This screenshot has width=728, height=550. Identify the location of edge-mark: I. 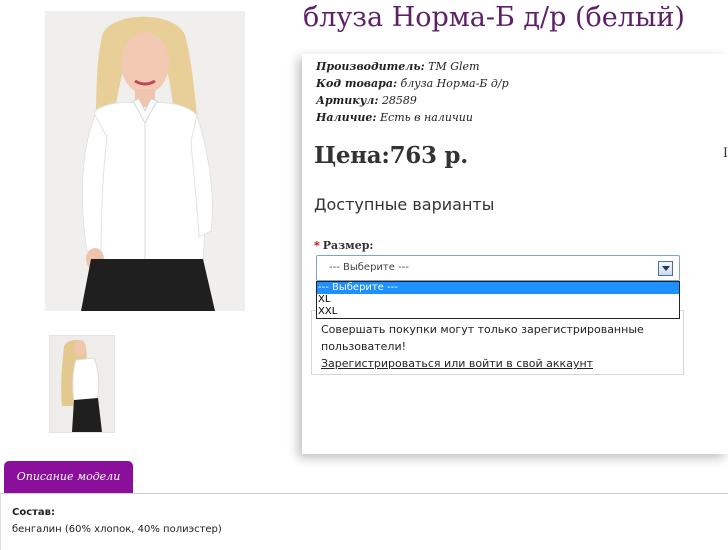
(725, 153).